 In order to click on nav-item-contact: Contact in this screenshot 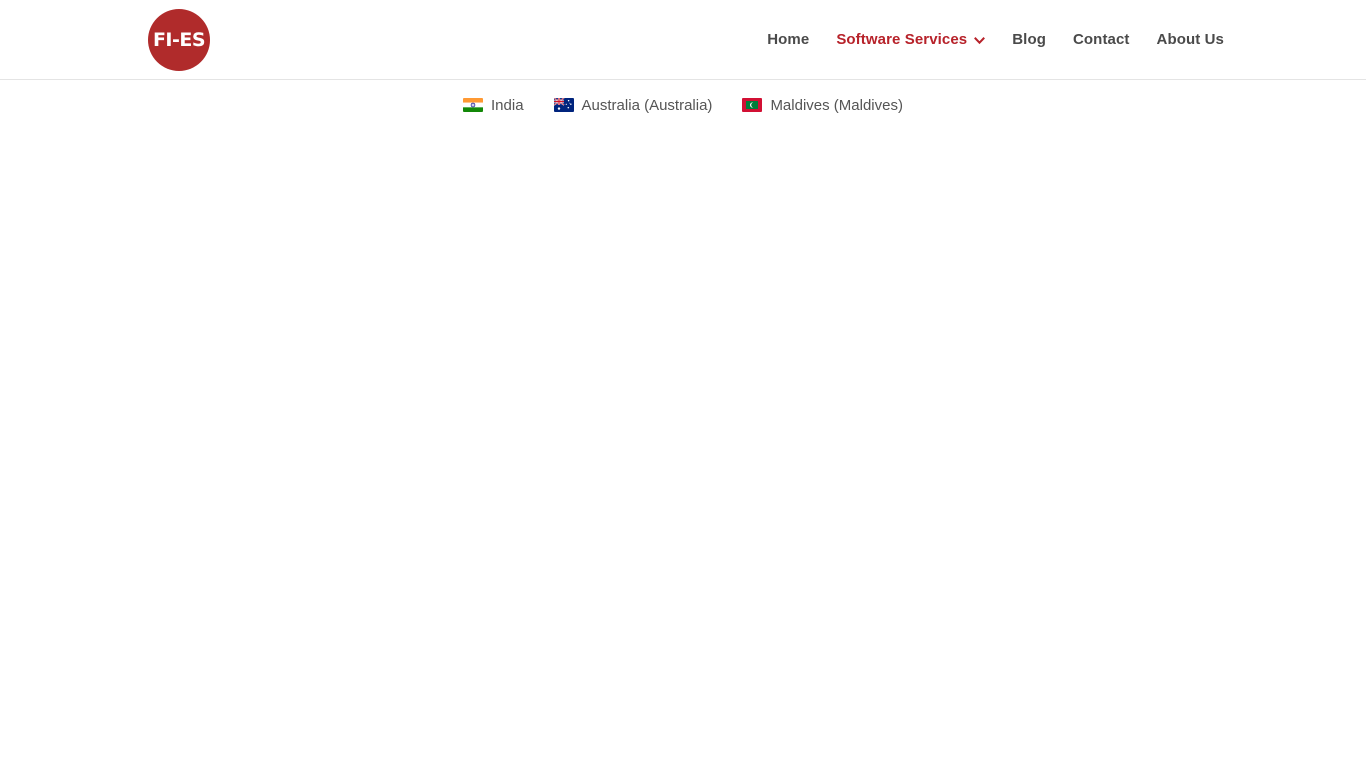, I will do `click(1101, 39)`.